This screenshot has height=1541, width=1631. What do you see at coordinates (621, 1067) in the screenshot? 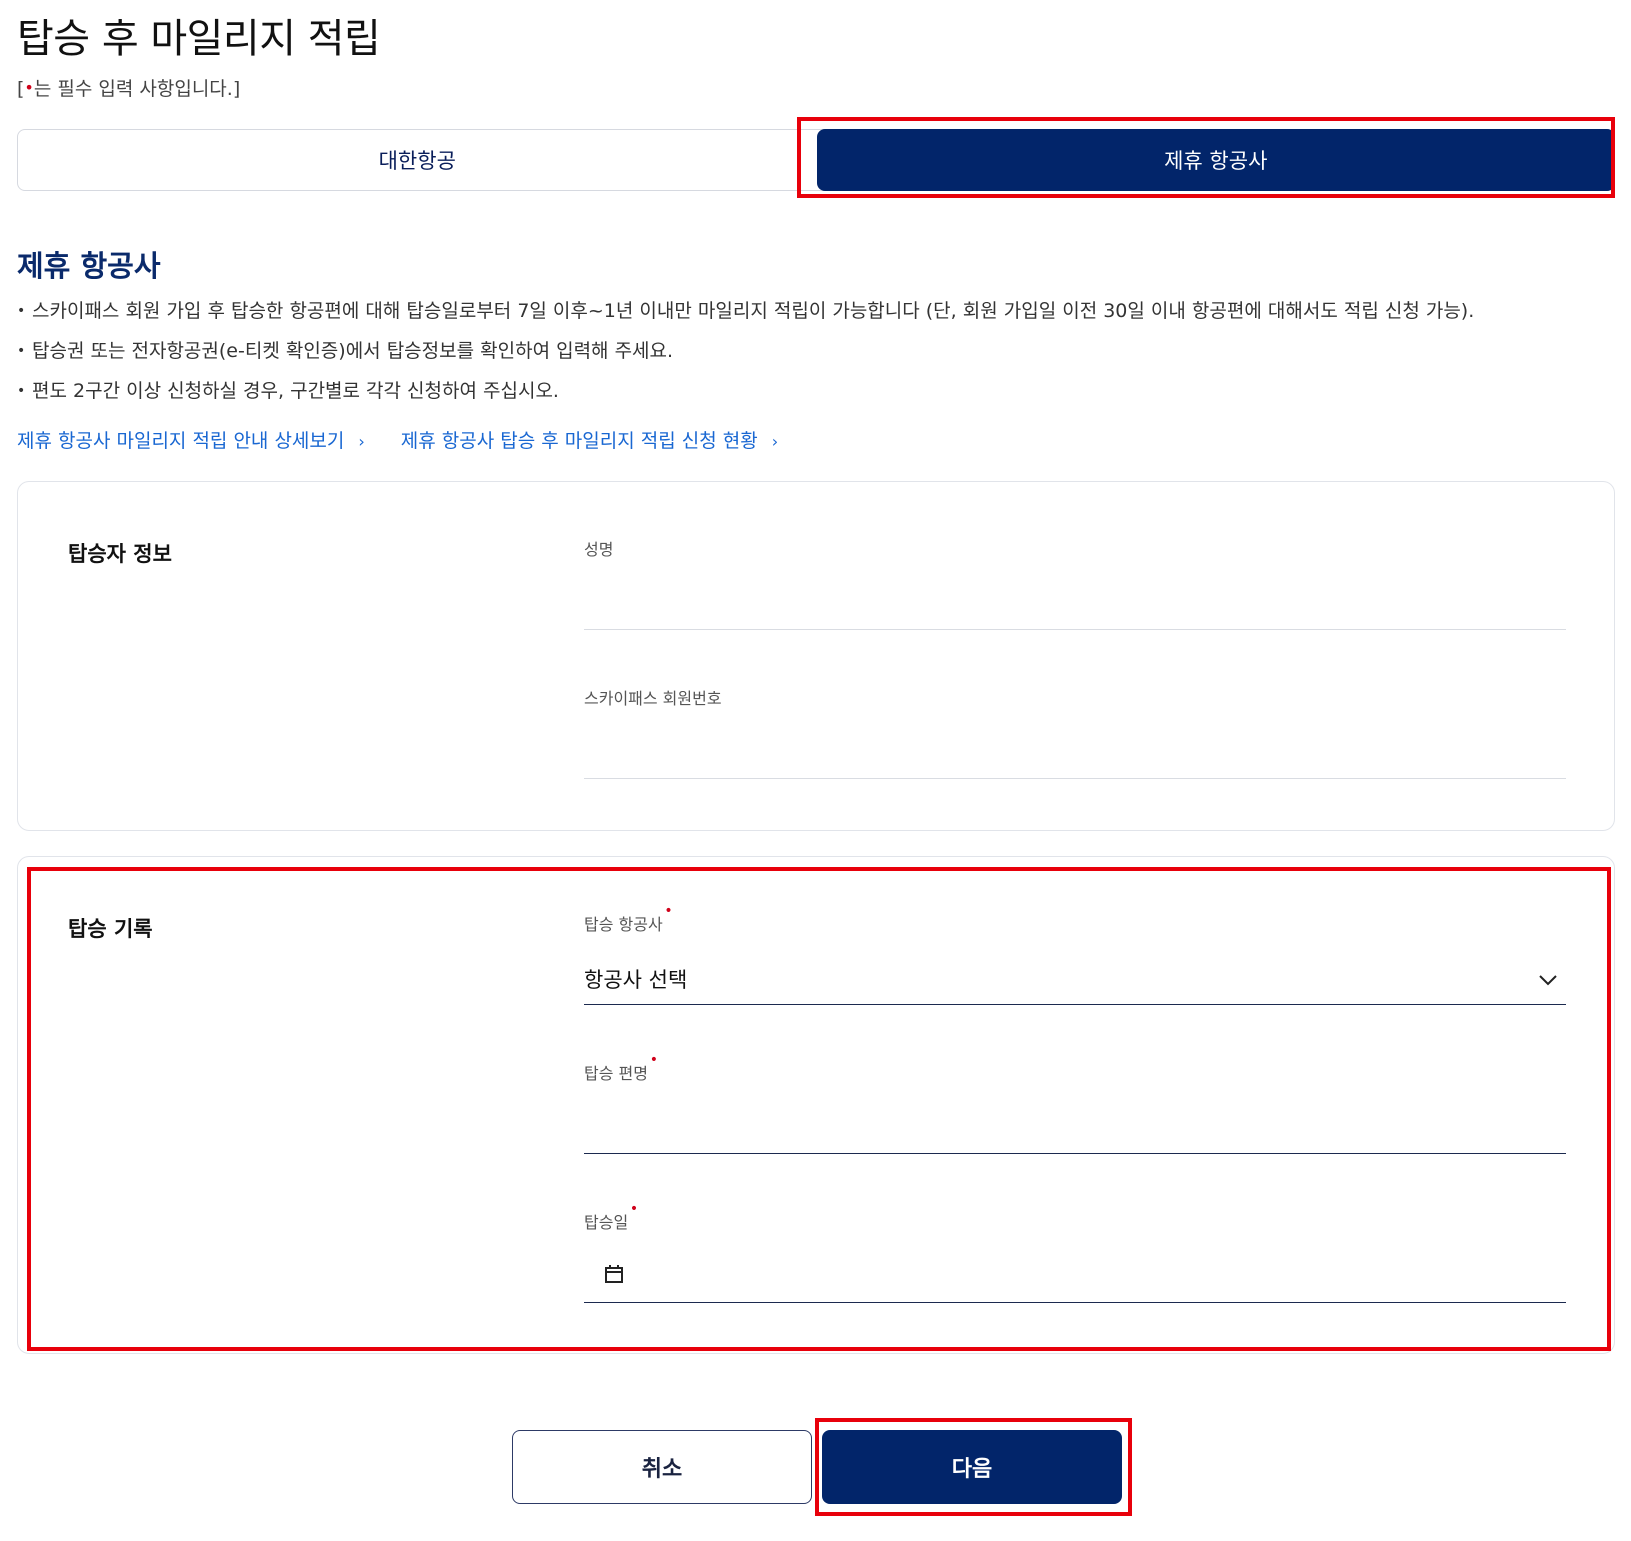
I see `flight-label: 탑승 편명 •` at bounding box center [621, 1067].